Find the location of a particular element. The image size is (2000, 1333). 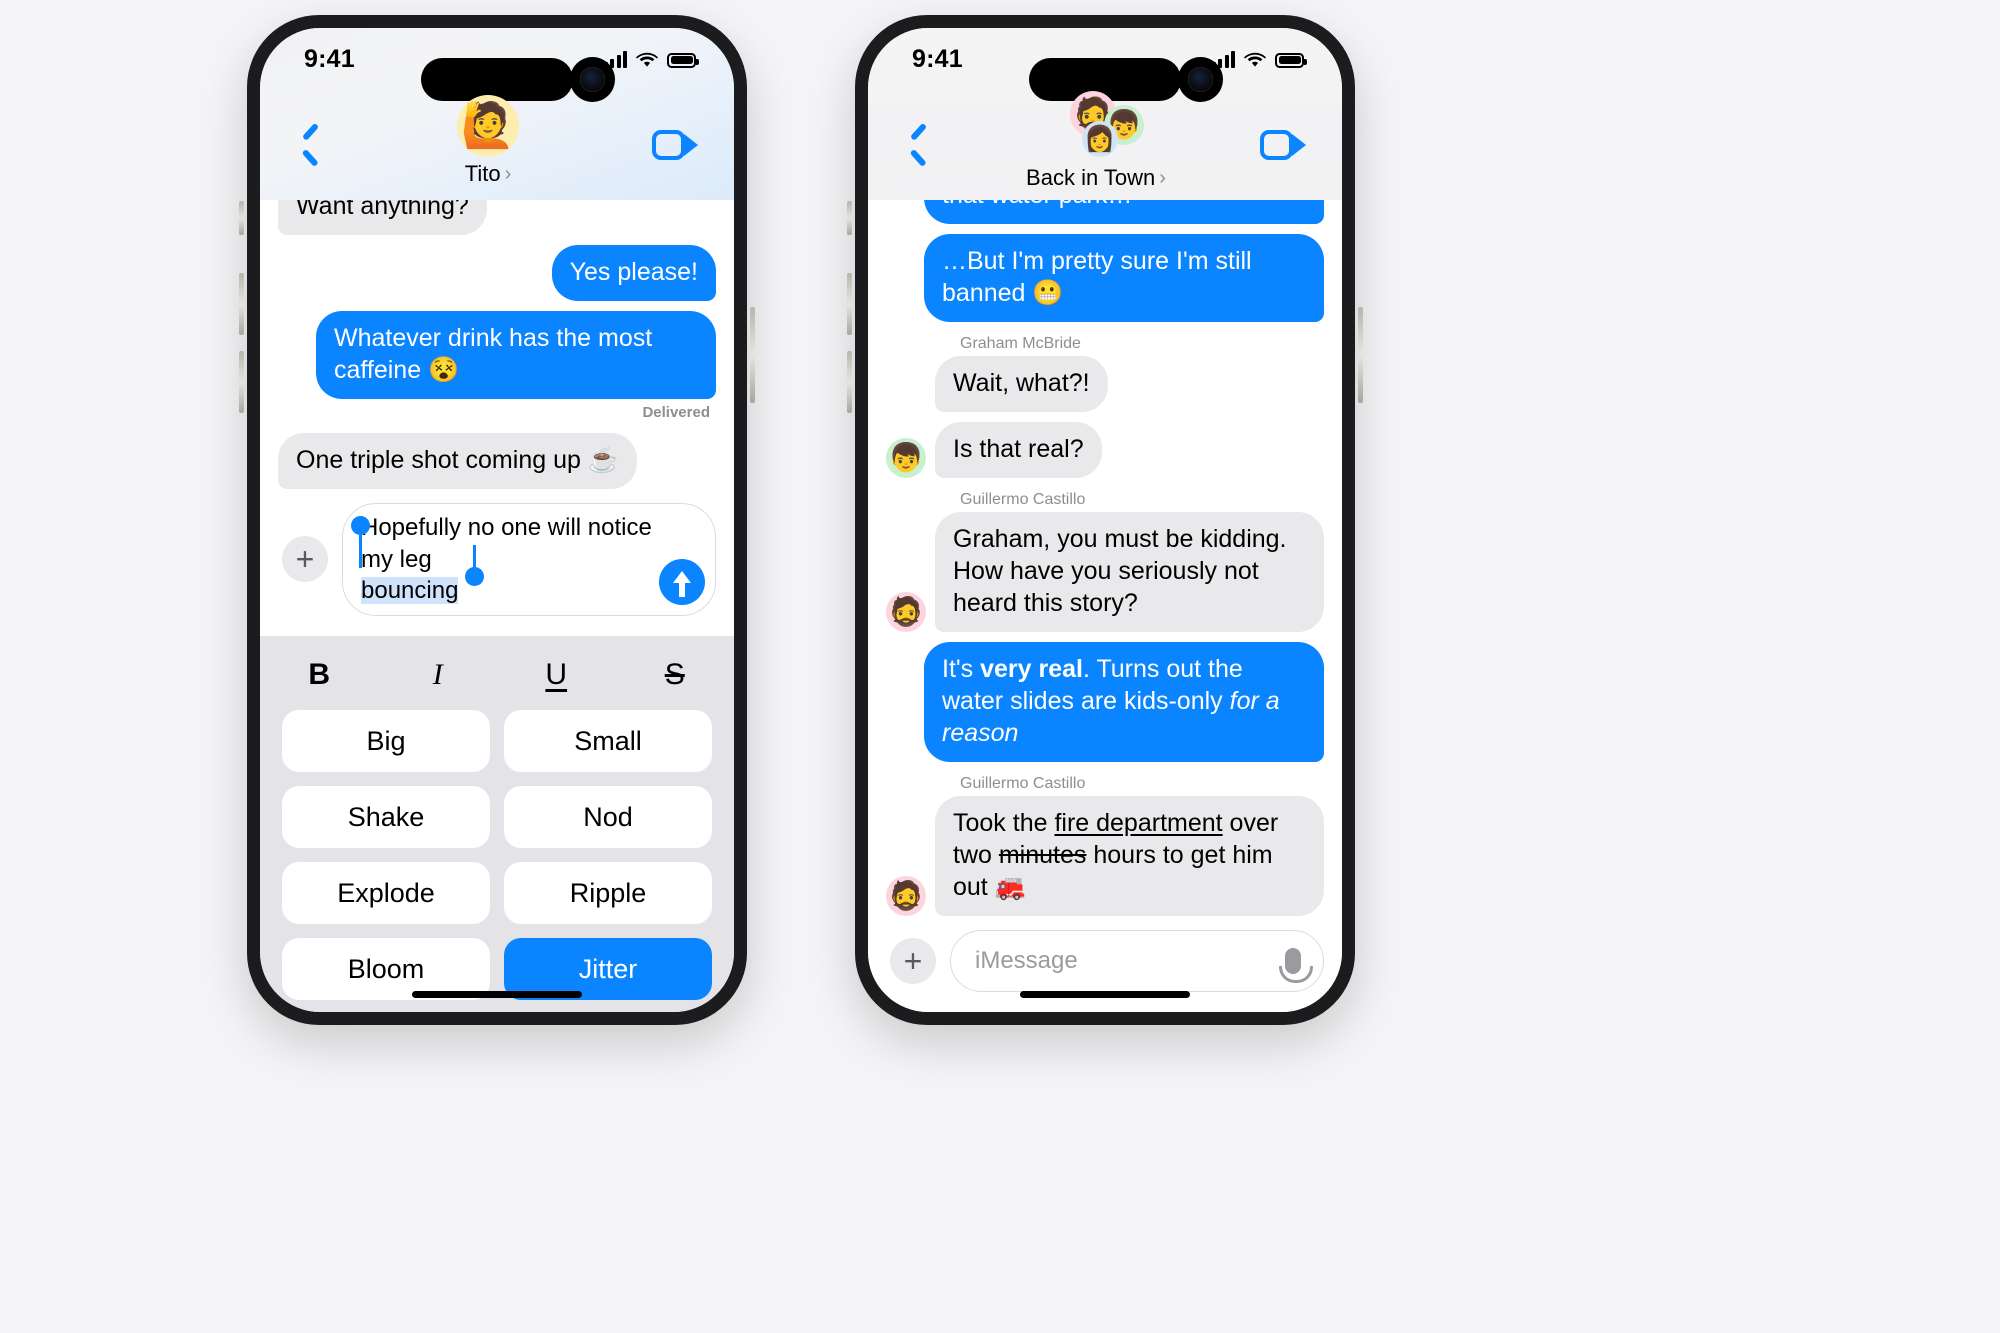

avatar: 👦 is located at coordinates (906, 458).